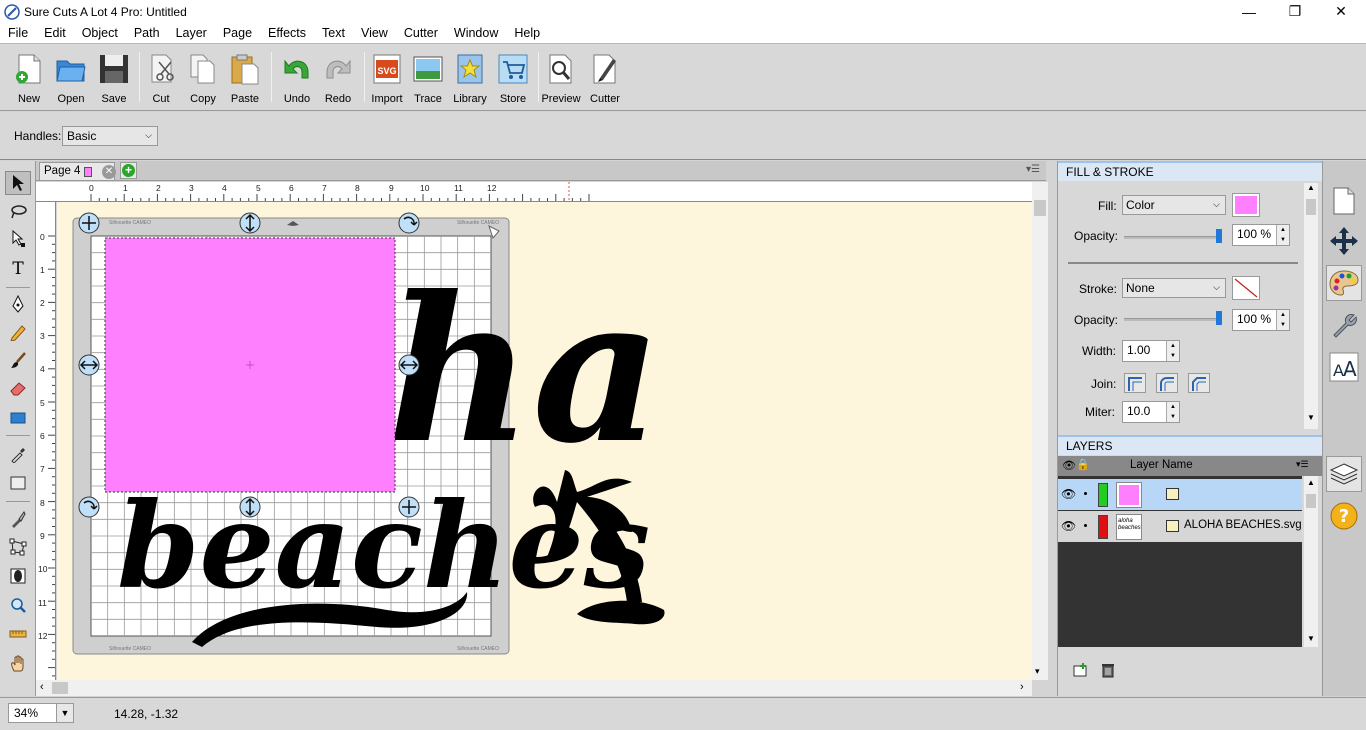 This screenshot has width=1366, height=730. I want to click on hand-tool, so click(18, 663).